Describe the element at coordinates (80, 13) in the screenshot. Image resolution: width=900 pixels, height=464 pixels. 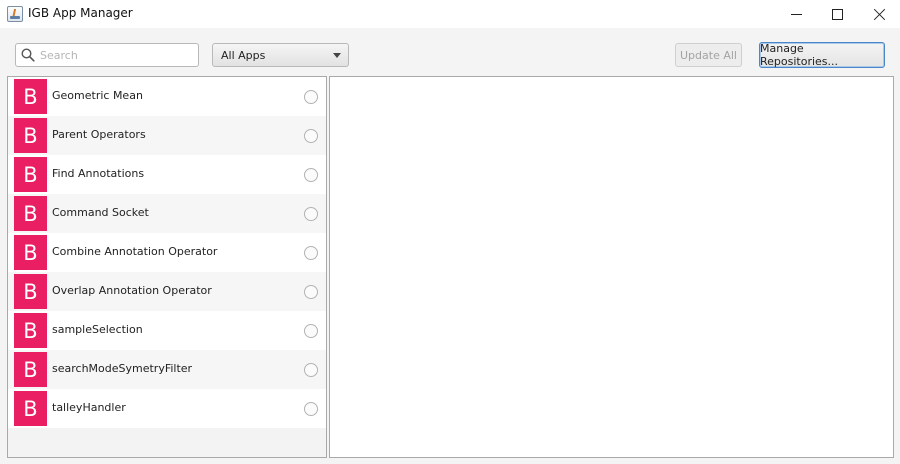
I see `window-title: IGB App Manager` at that location.